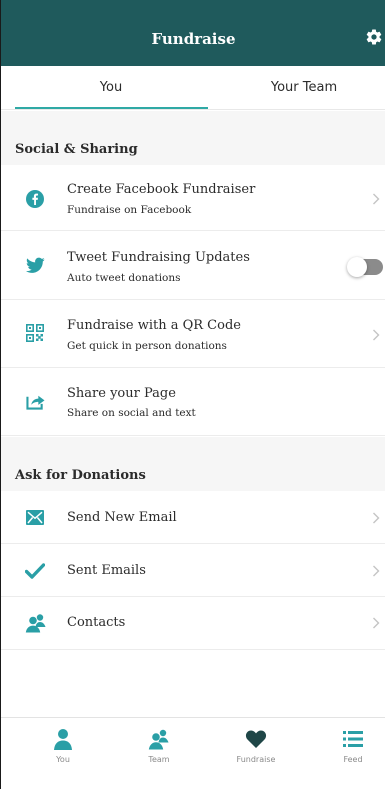  I want to click on team-icon, so click(158, 739).